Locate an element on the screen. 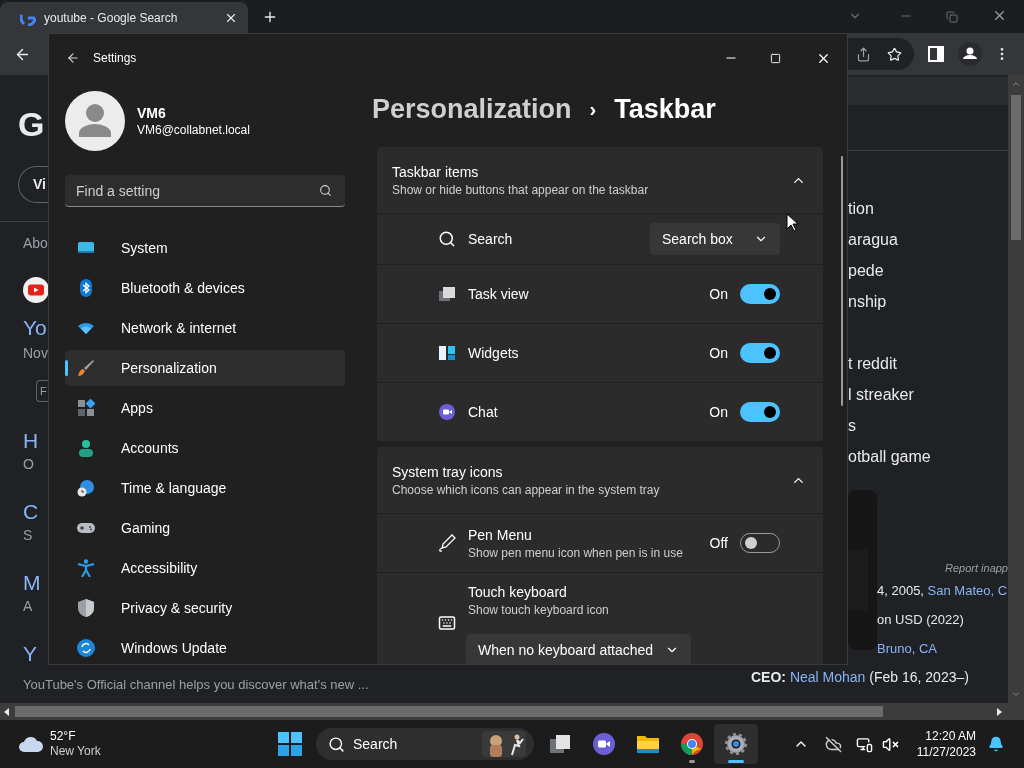 The width and height of the screenshot is (1024, 768). user-name: VM6 is located at coordinates (152, 113).